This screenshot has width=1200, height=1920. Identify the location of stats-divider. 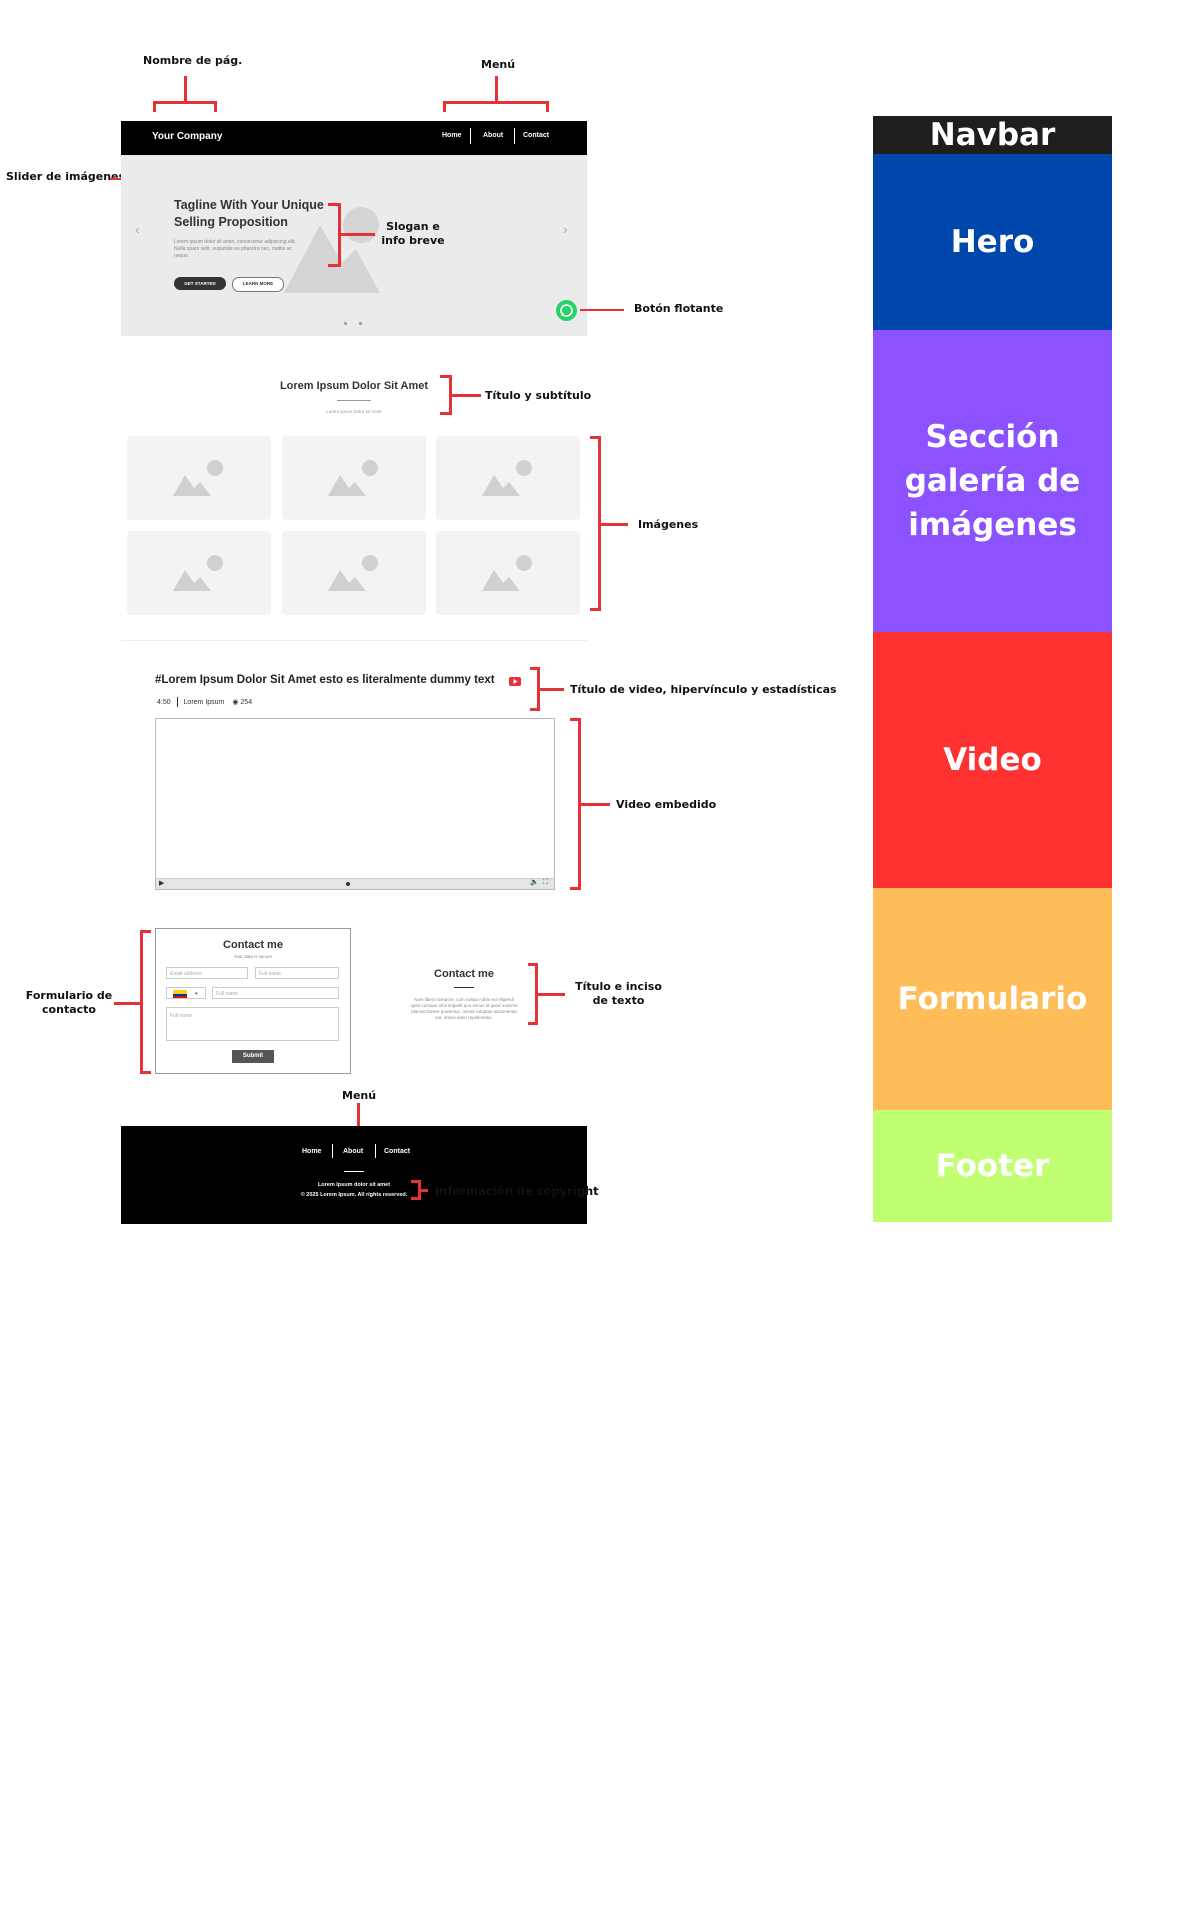
(177, 702).